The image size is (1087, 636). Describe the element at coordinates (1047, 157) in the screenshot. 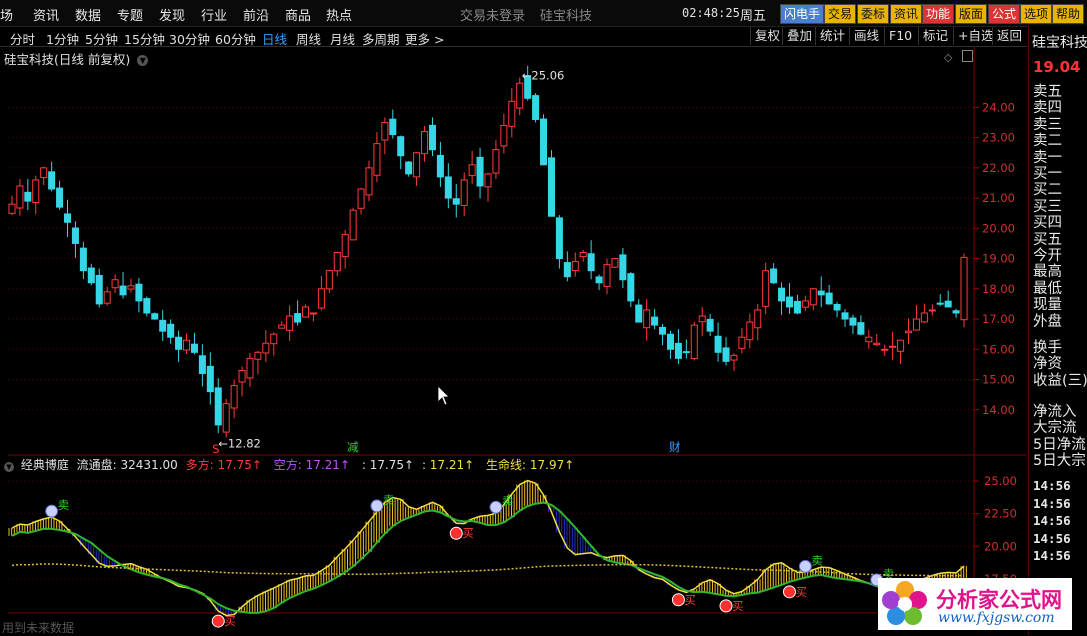

I see `quote-row-4: 卖一` at that location.